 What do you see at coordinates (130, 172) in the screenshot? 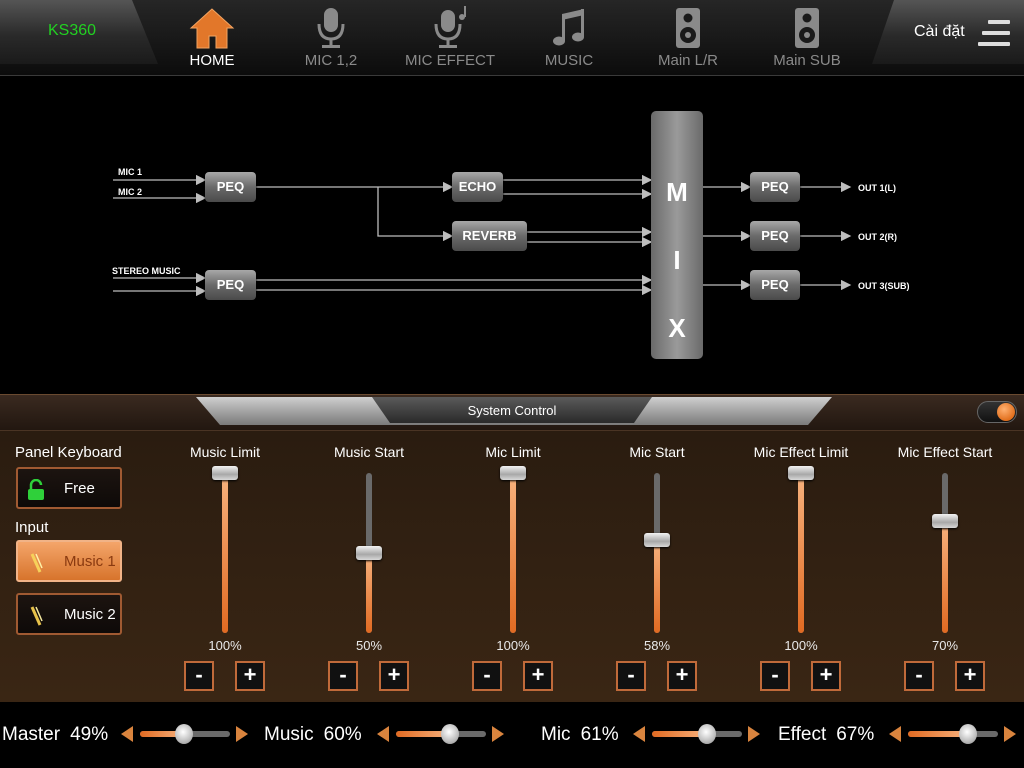
I see `input-label-mic-1: MIC 1` at bounding box center [130, 172].